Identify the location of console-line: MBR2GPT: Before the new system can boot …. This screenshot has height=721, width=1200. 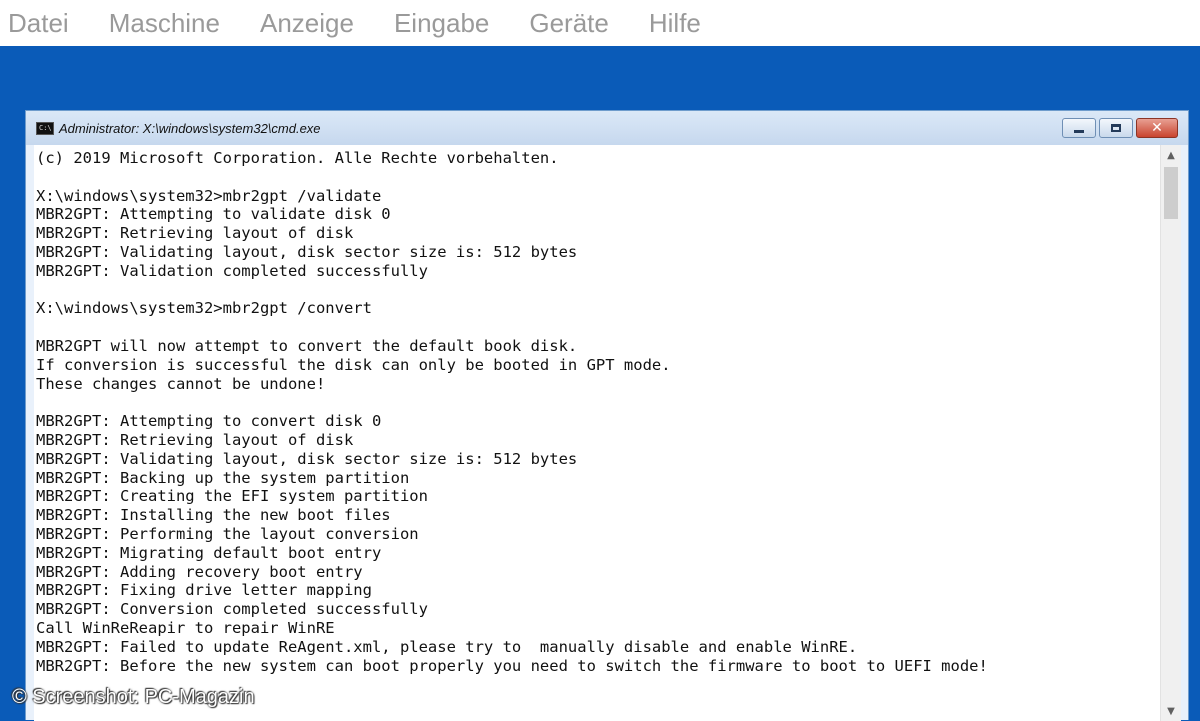
(512, 665).